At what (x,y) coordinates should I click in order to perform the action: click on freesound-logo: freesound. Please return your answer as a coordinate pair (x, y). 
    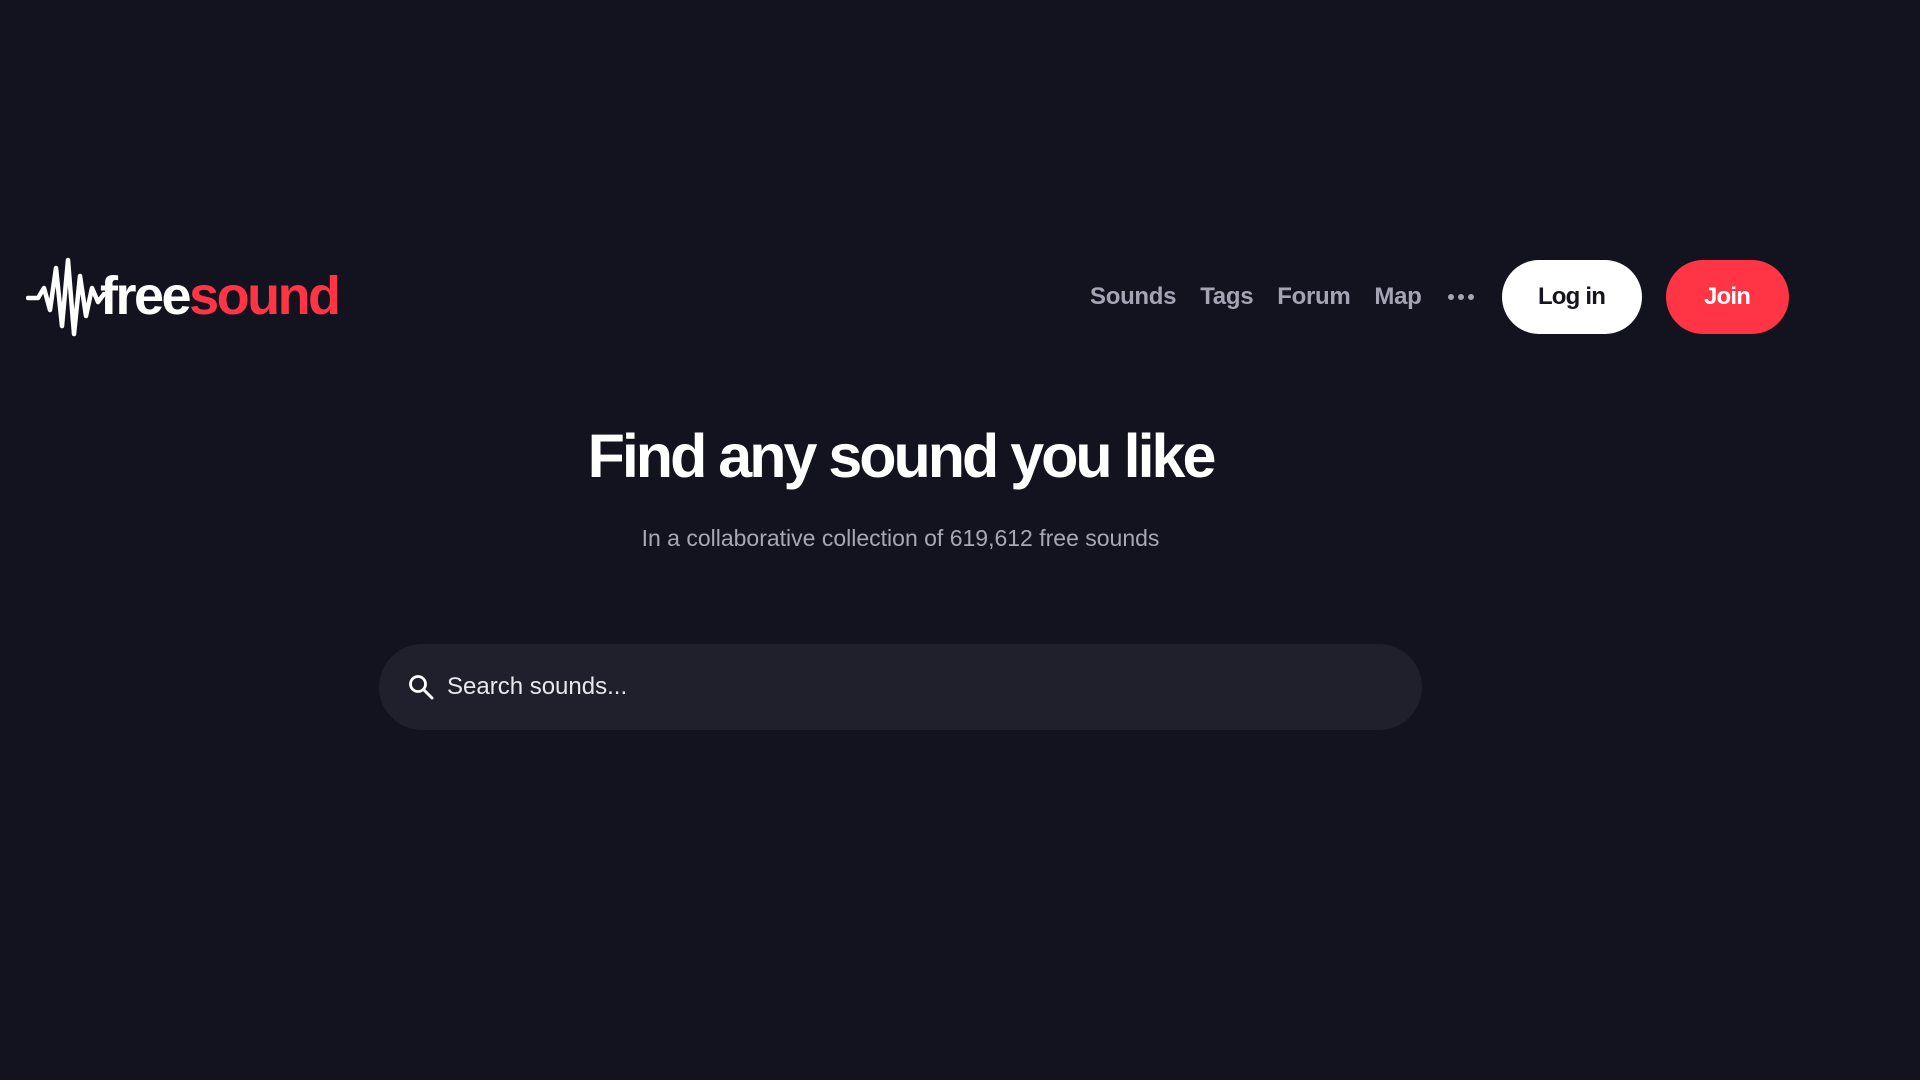
    Looking at the image, I should click on (183, 296).